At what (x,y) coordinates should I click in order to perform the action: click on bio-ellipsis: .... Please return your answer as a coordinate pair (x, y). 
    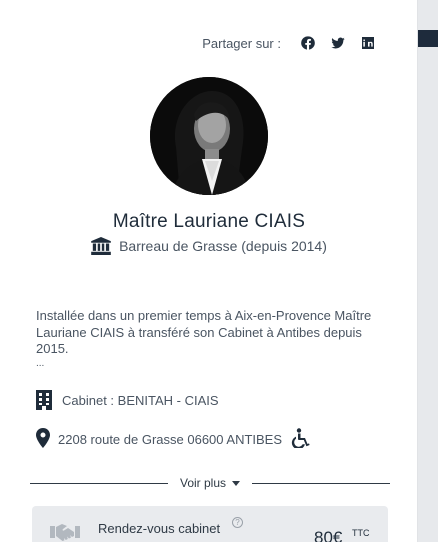
    Looking at the image, I should click on (40, 363).